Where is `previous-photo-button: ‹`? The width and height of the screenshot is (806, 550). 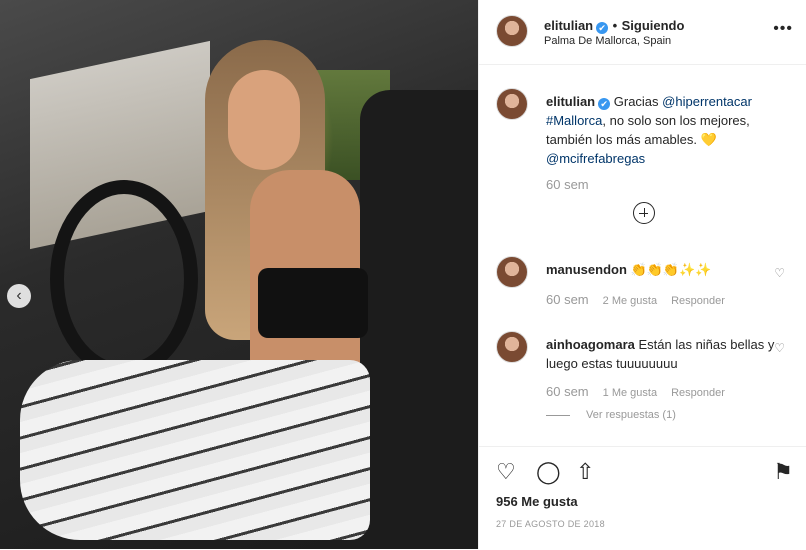
previous-photo-button: ‹ is located at coordinates (19, 296).